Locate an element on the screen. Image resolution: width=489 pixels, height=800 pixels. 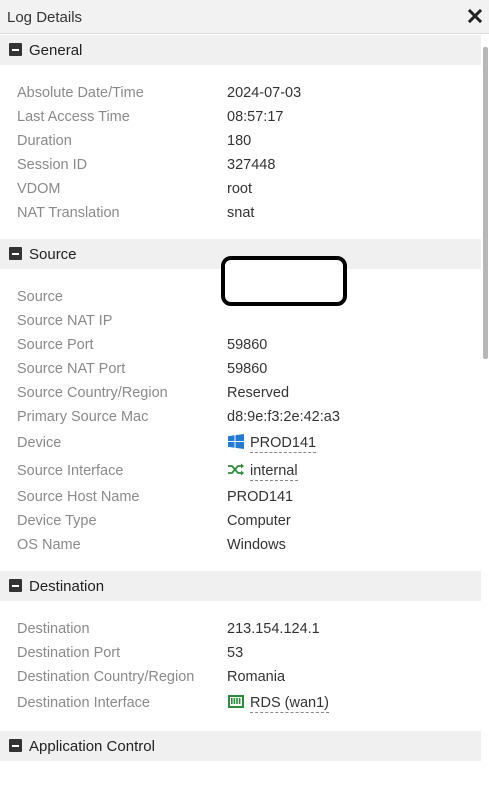
device-value: PROD141 is located at coordinates (272, 443).